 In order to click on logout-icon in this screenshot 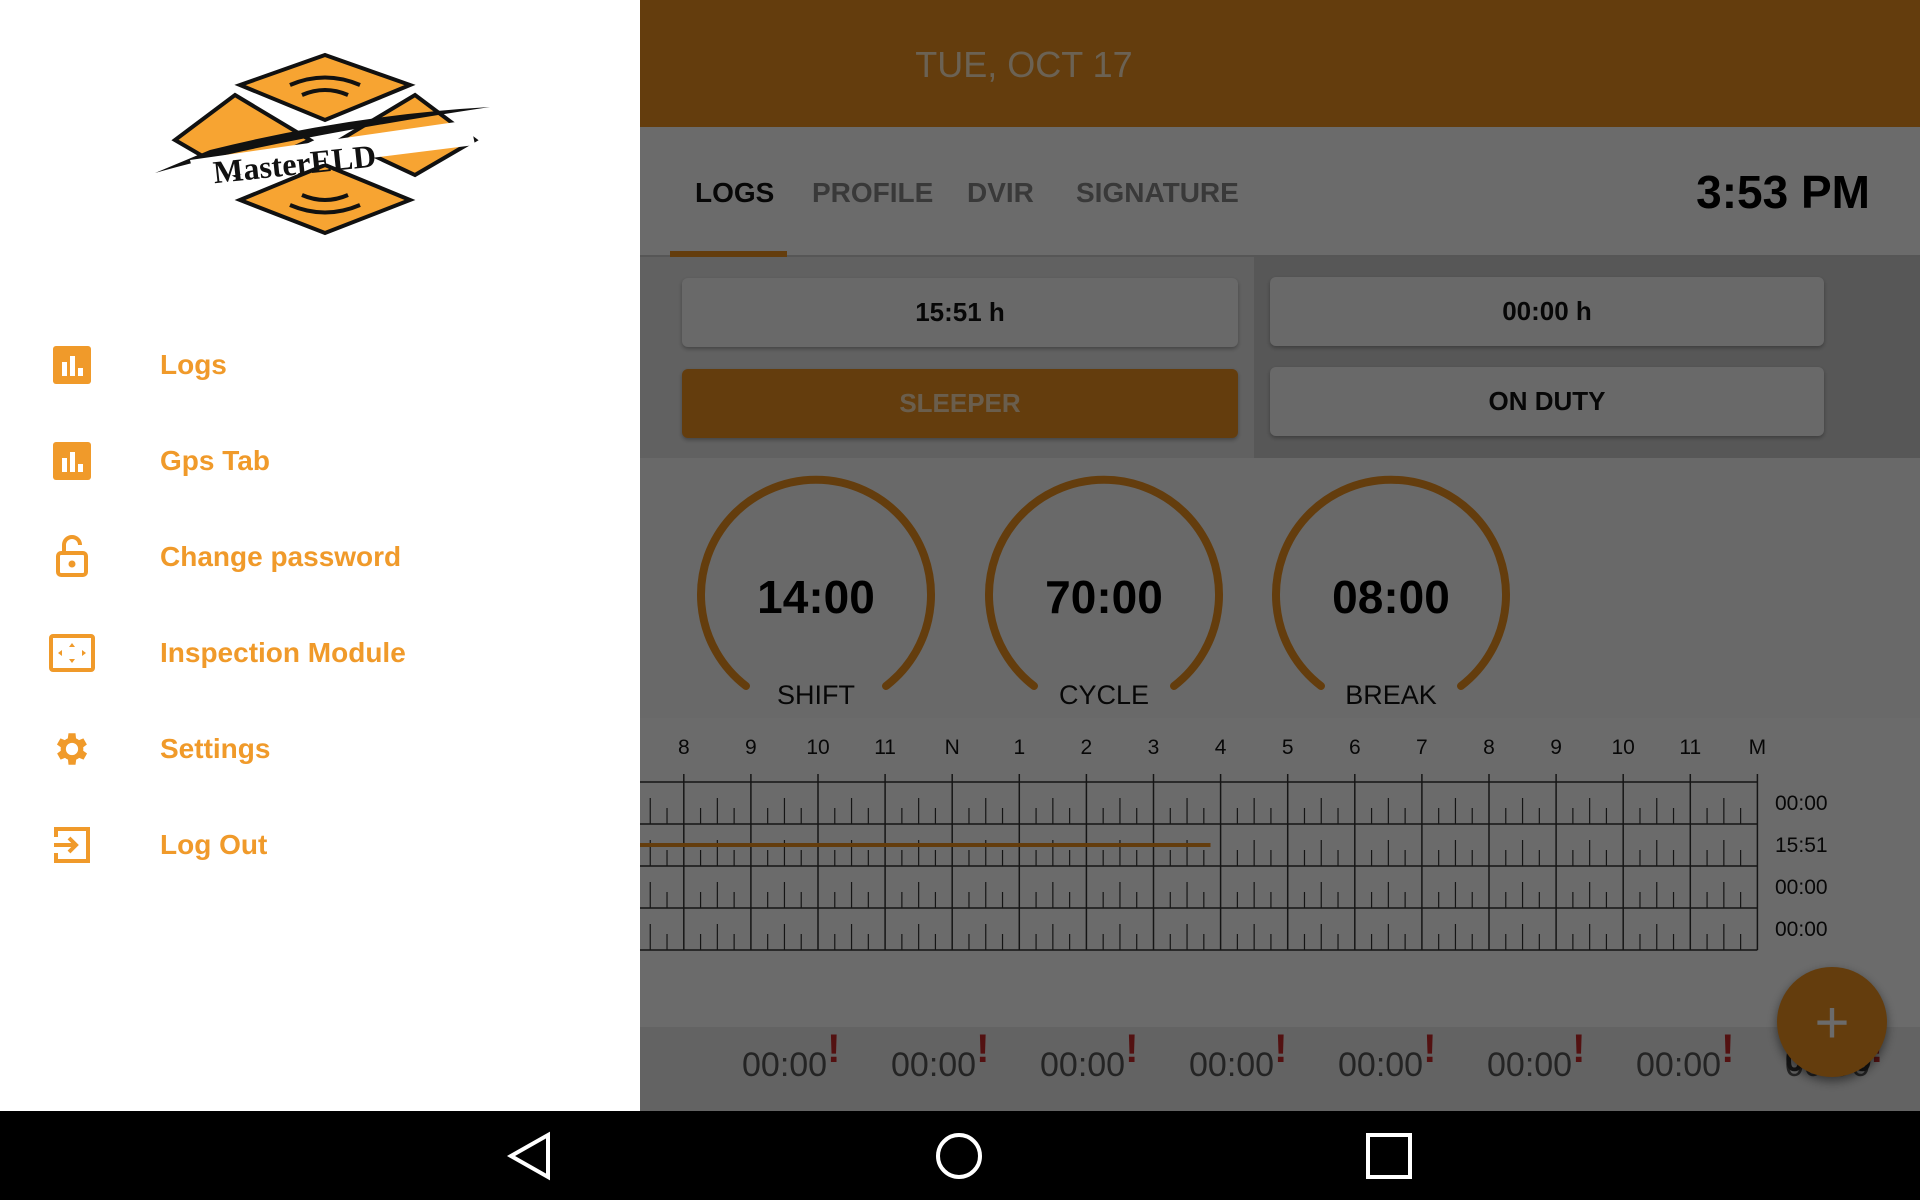, I will do `click(72, 845)`.